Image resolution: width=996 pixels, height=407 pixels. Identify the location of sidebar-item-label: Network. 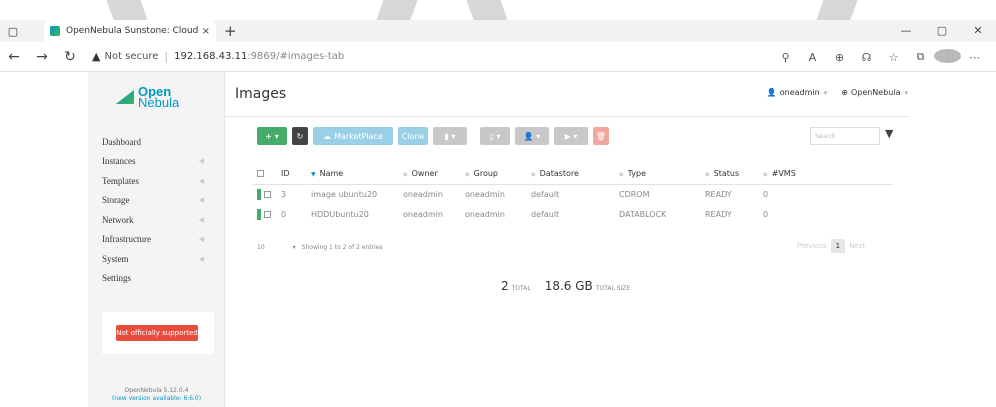
(118, 219).